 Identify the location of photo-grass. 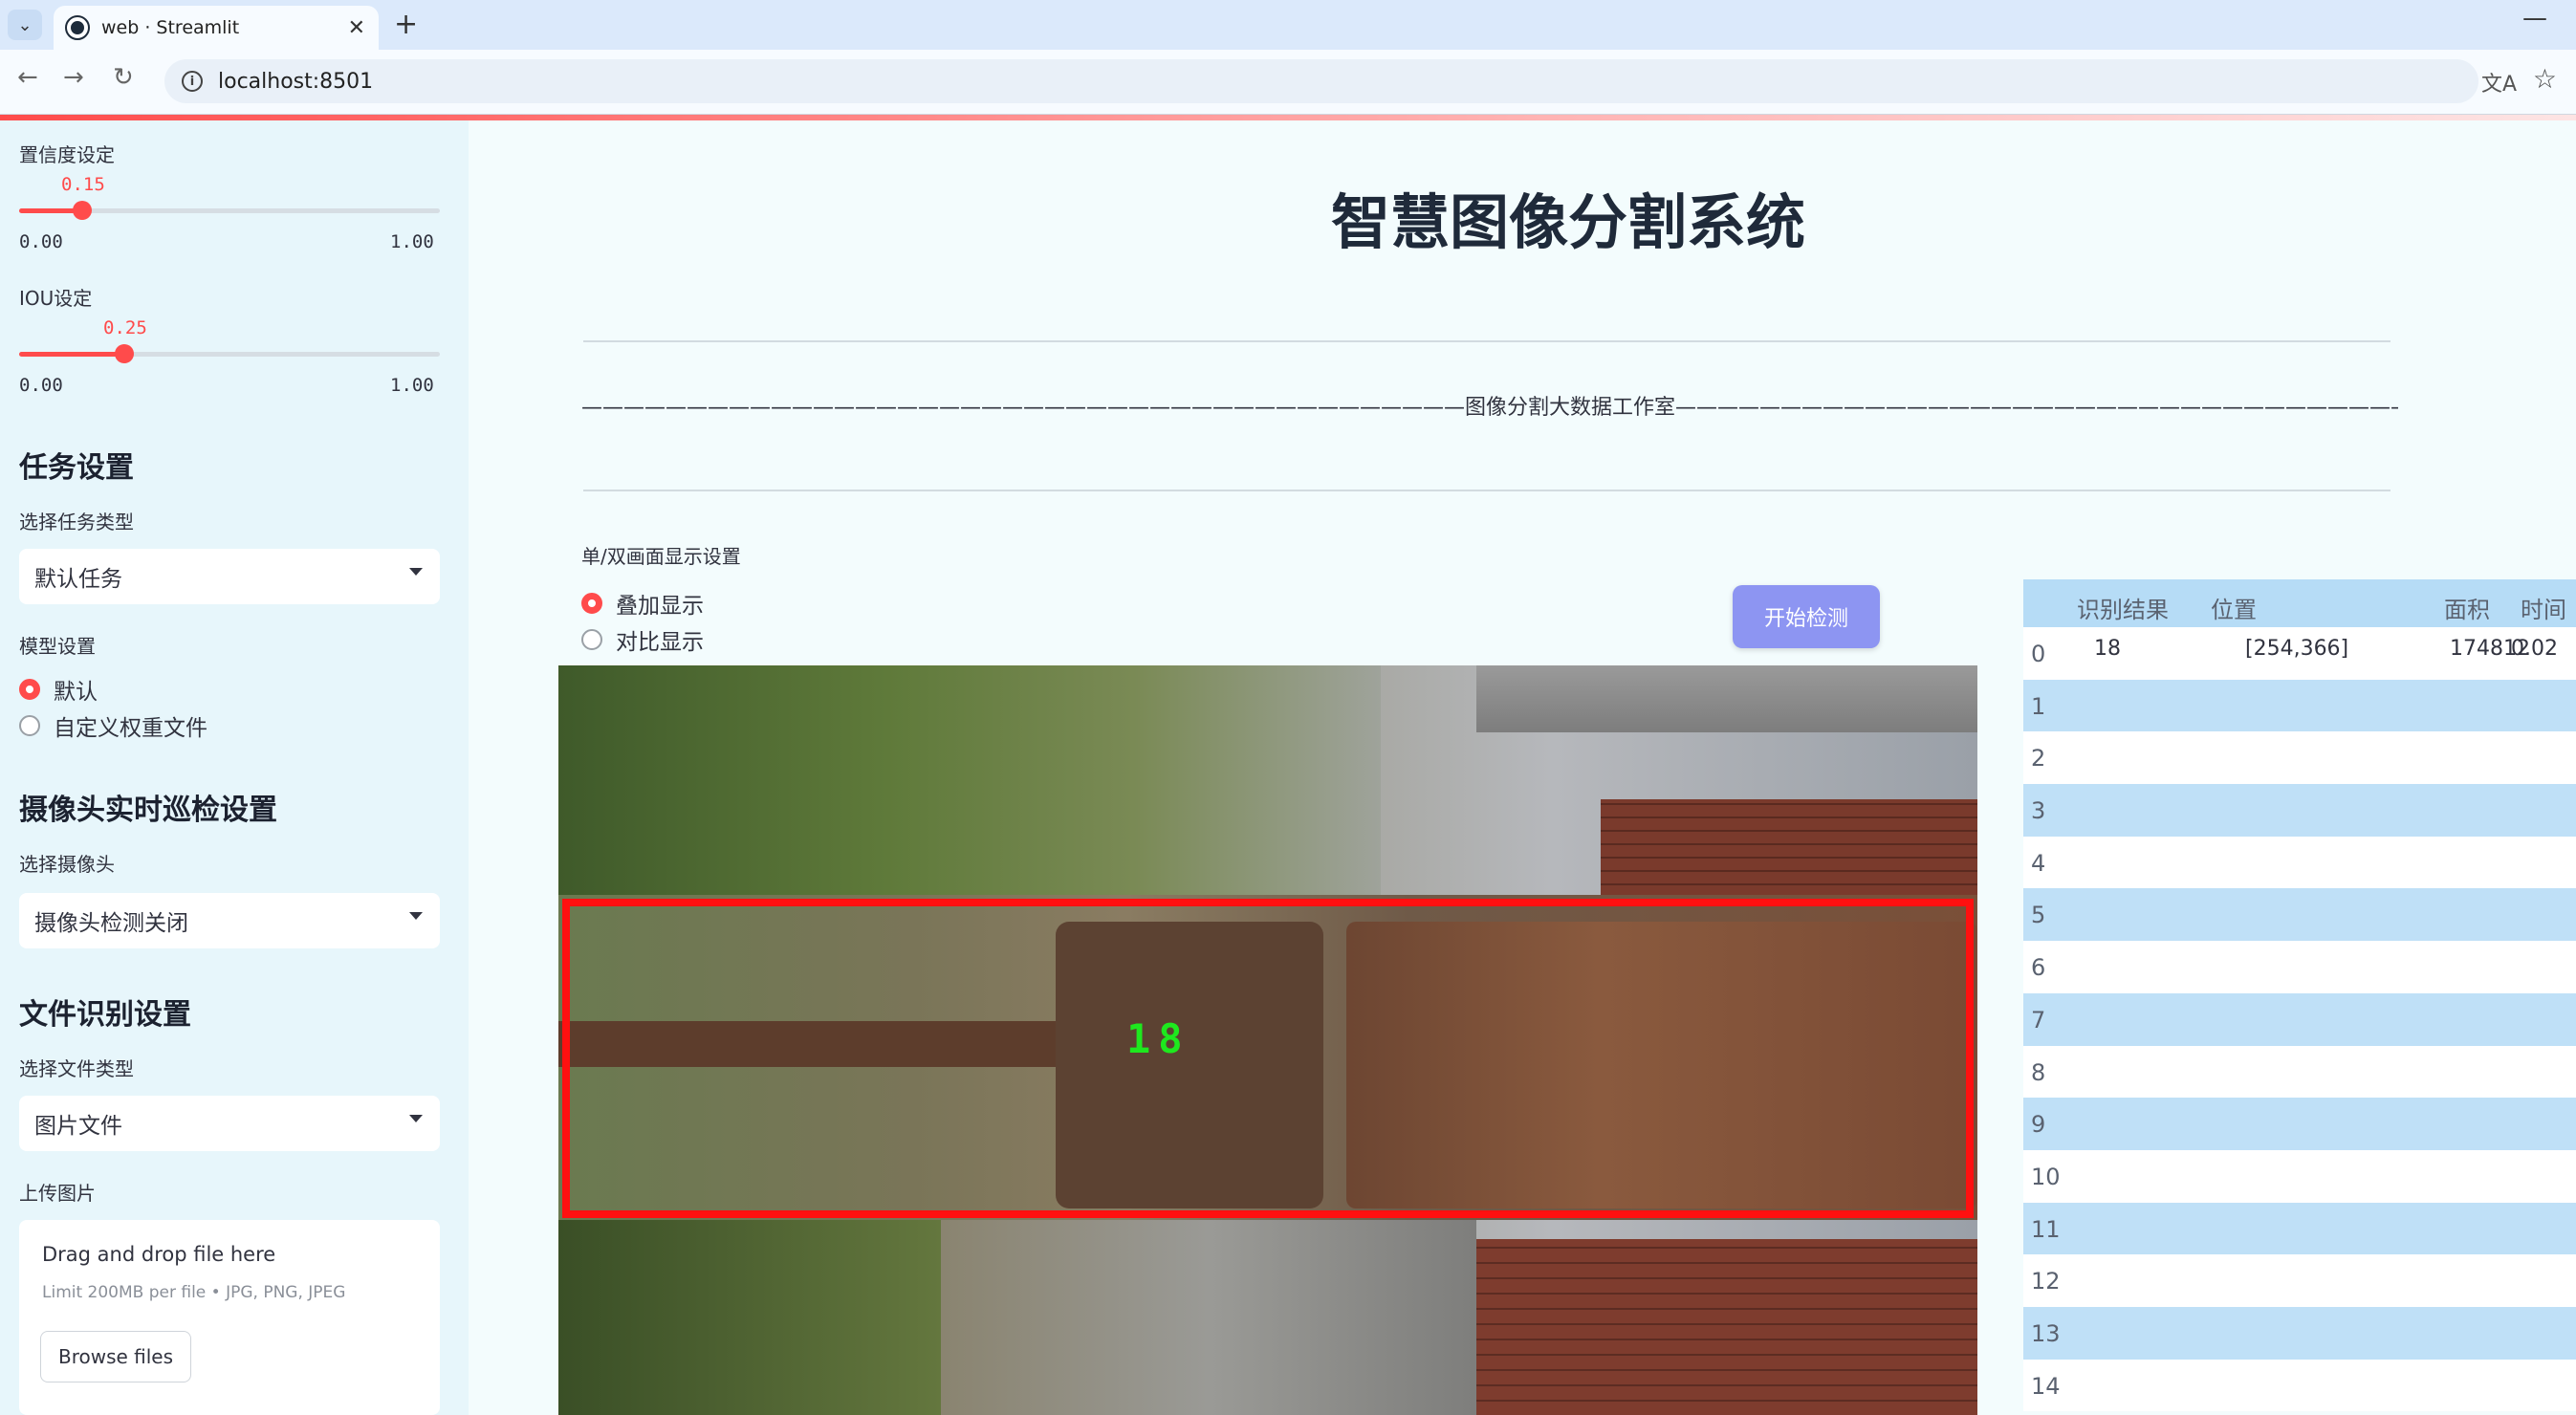
(749, 1317).